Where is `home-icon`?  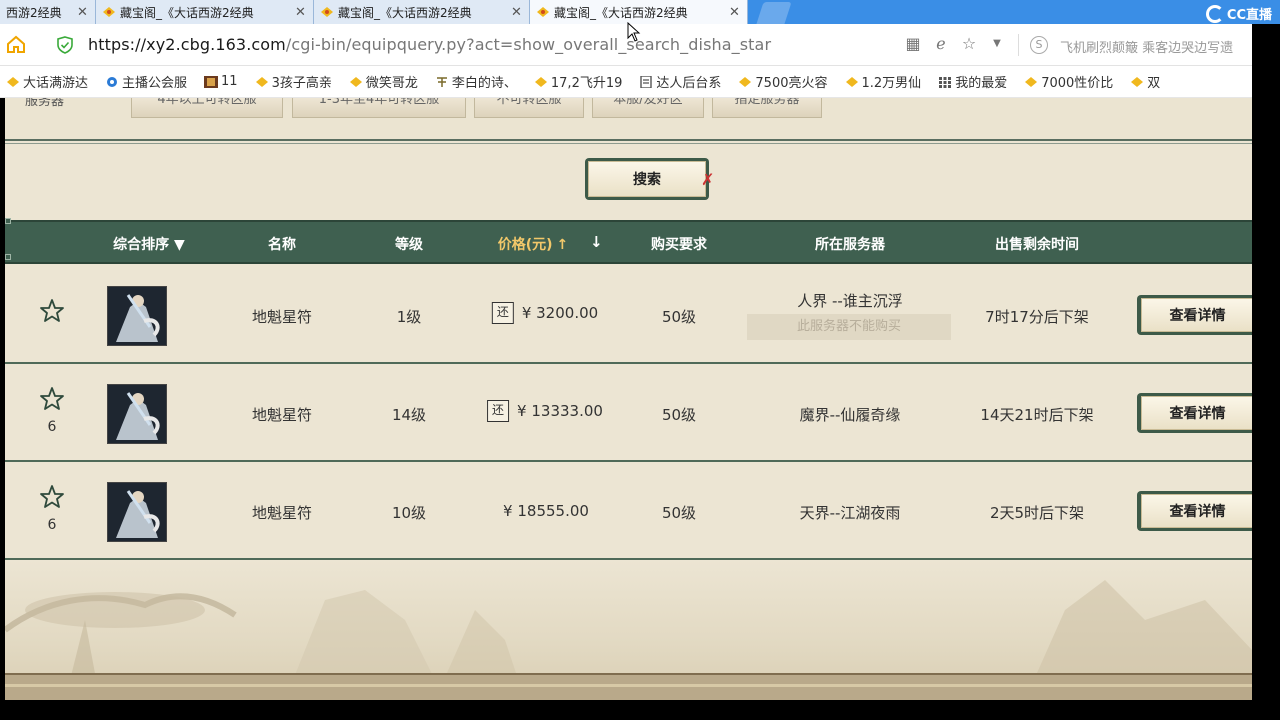 home-icon is located at coordinates (16, 44).